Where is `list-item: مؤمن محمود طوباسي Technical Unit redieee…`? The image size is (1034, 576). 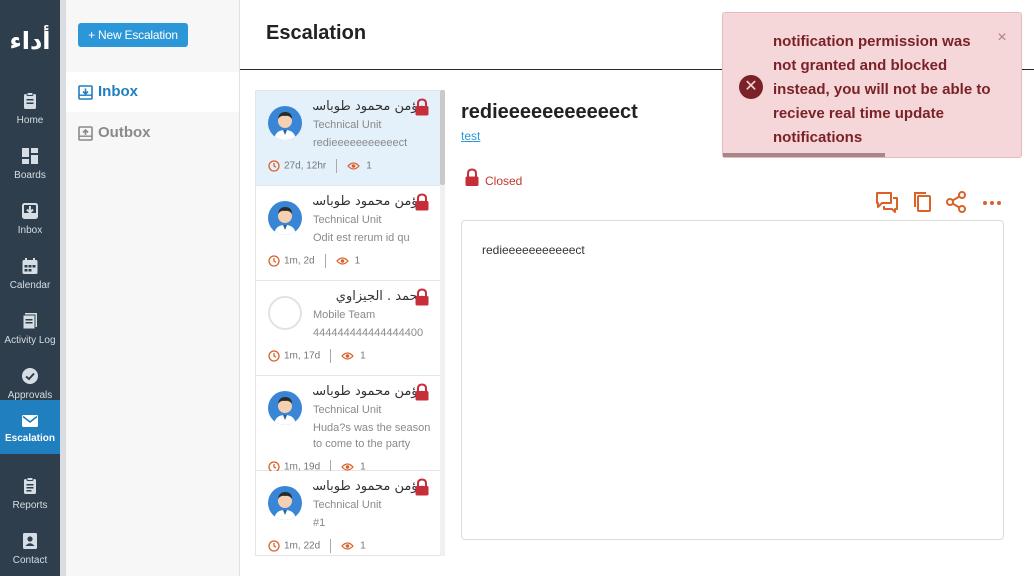 list-item: مؤمن محمود طوباسي Technical Unit redieee… is located at coordinates (349, 138).